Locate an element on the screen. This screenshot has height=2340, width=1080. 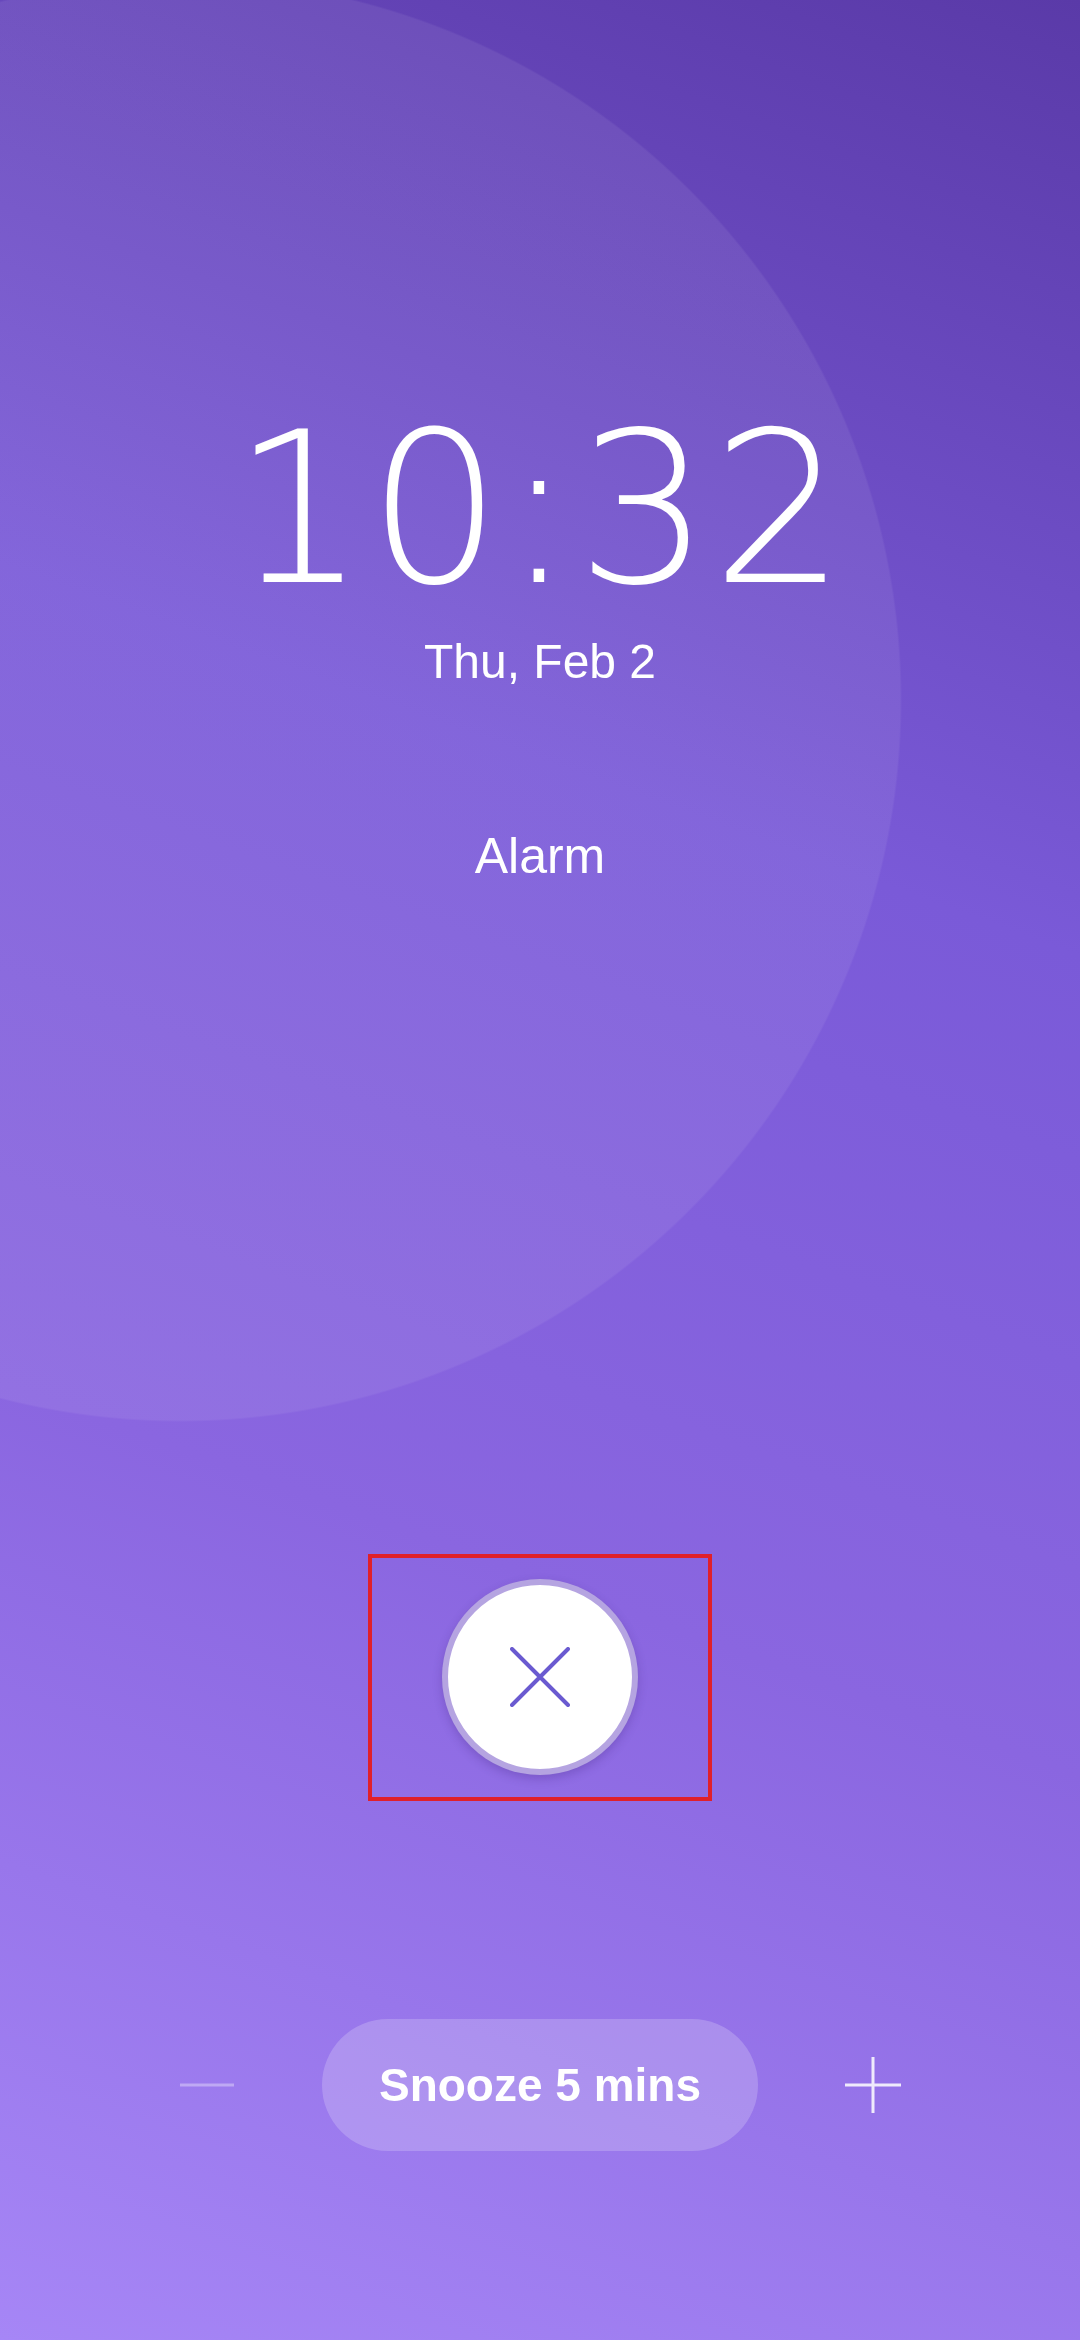
plus-icon is located at coordinates (873, 2084).